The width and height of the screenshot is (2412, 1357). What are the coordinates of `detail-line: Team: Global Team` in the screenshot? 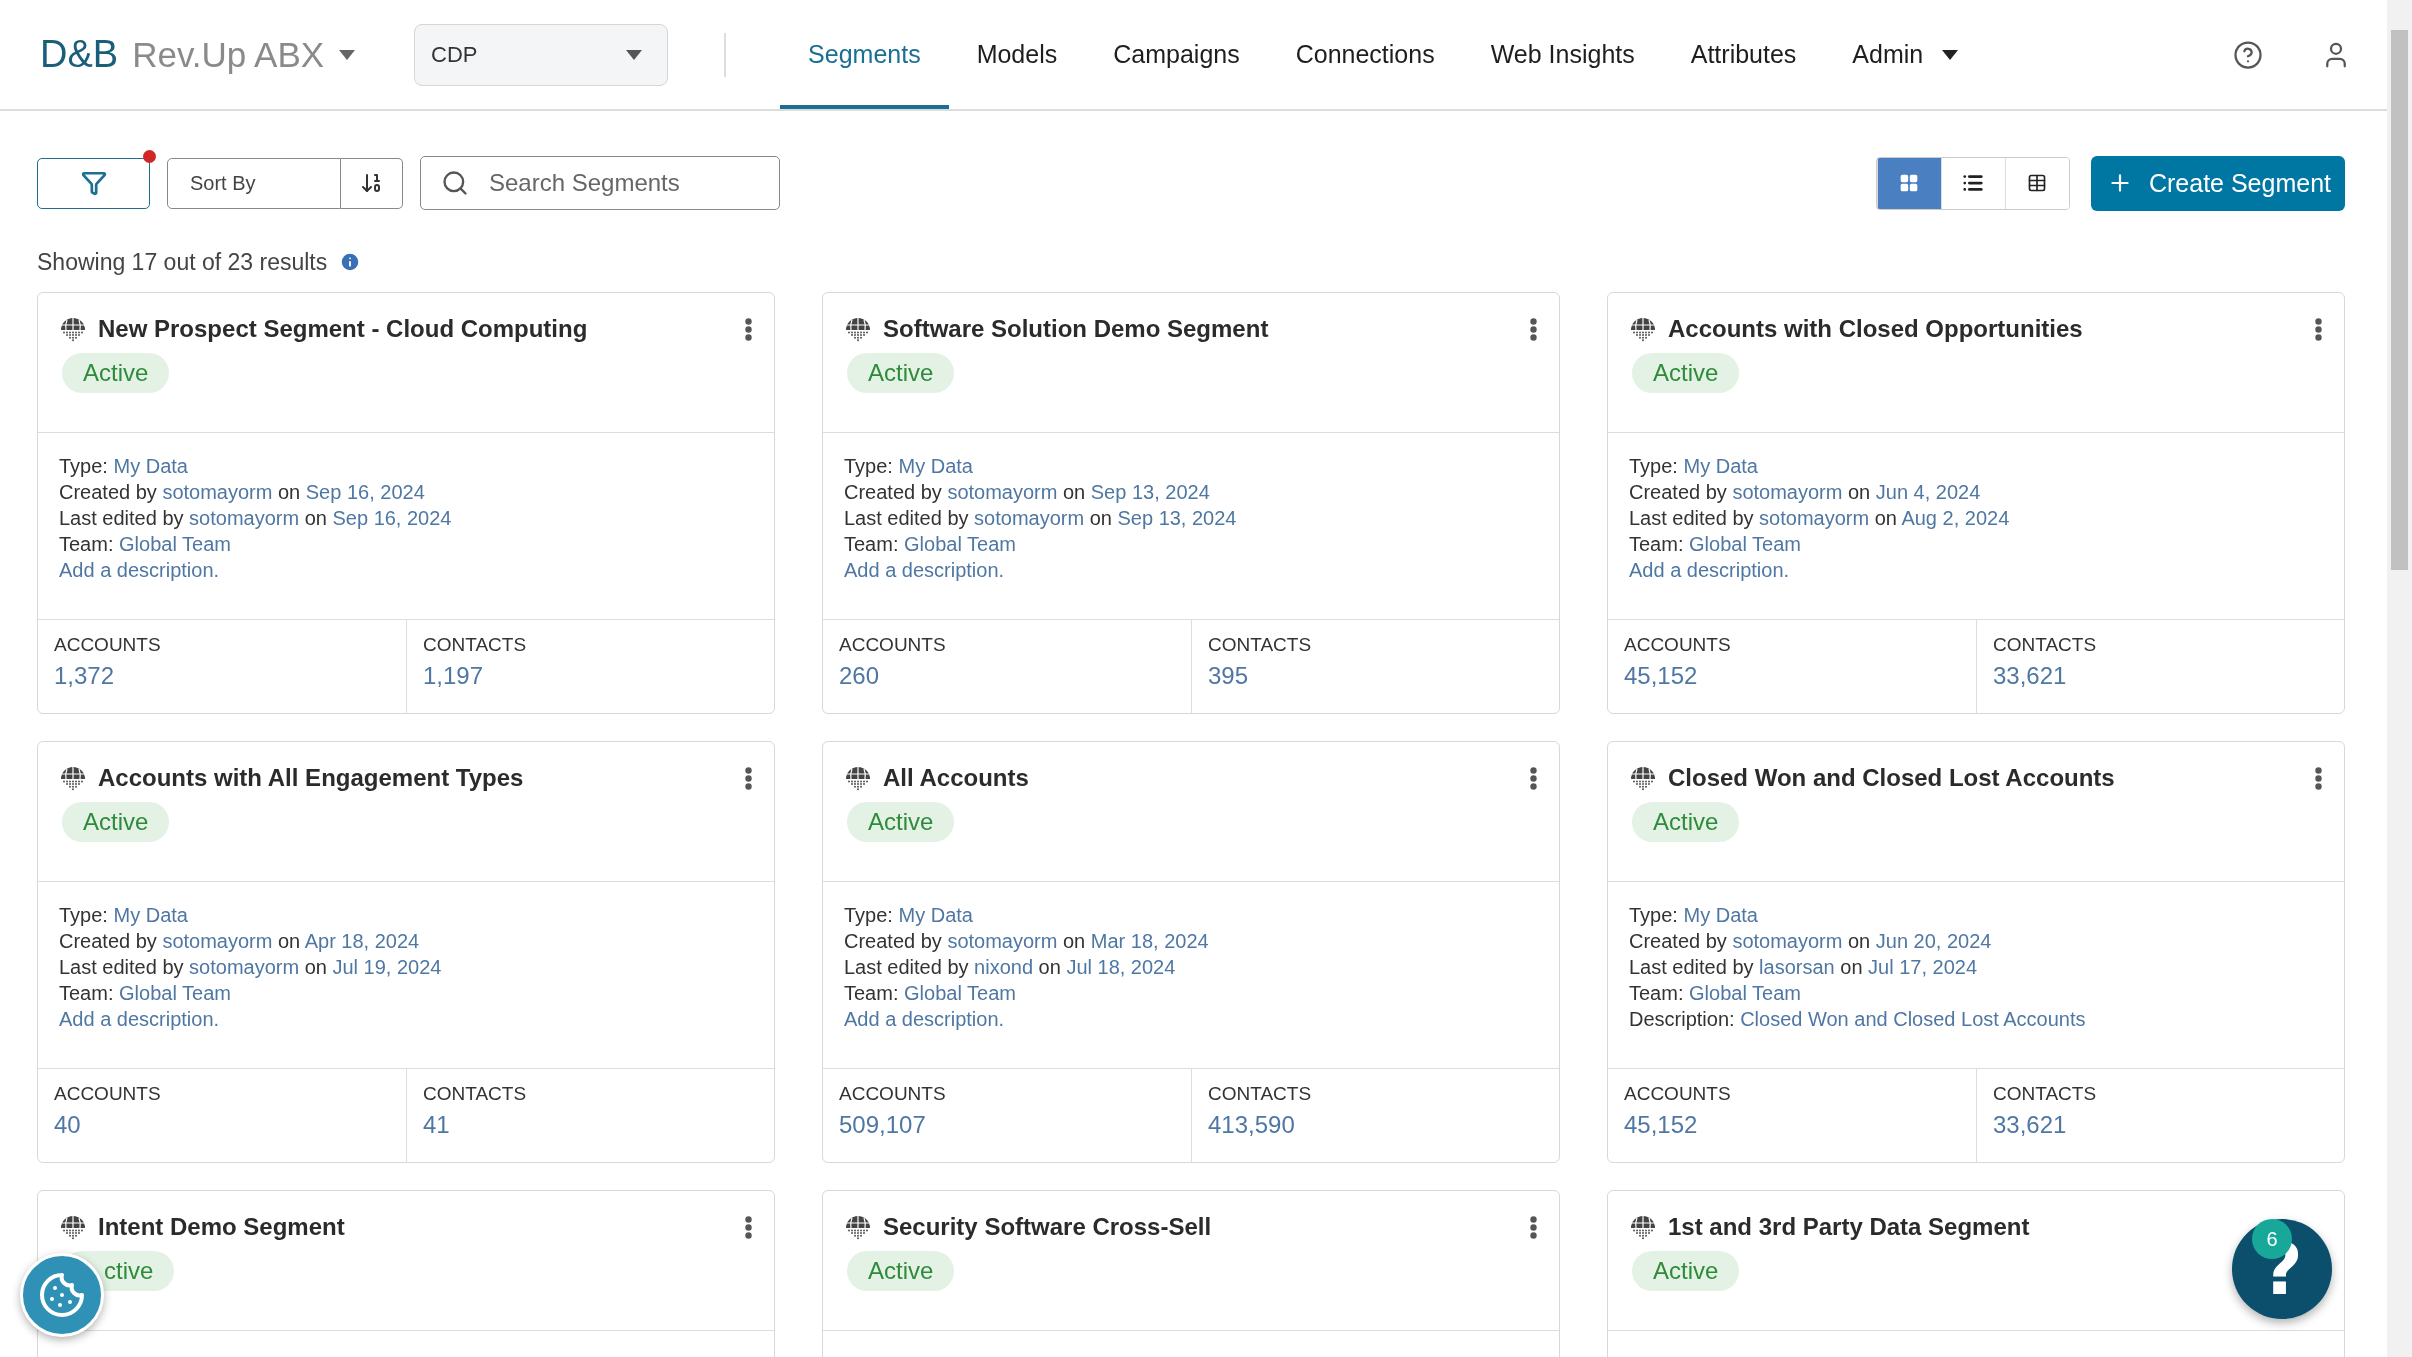 It's located at (1715, 544).